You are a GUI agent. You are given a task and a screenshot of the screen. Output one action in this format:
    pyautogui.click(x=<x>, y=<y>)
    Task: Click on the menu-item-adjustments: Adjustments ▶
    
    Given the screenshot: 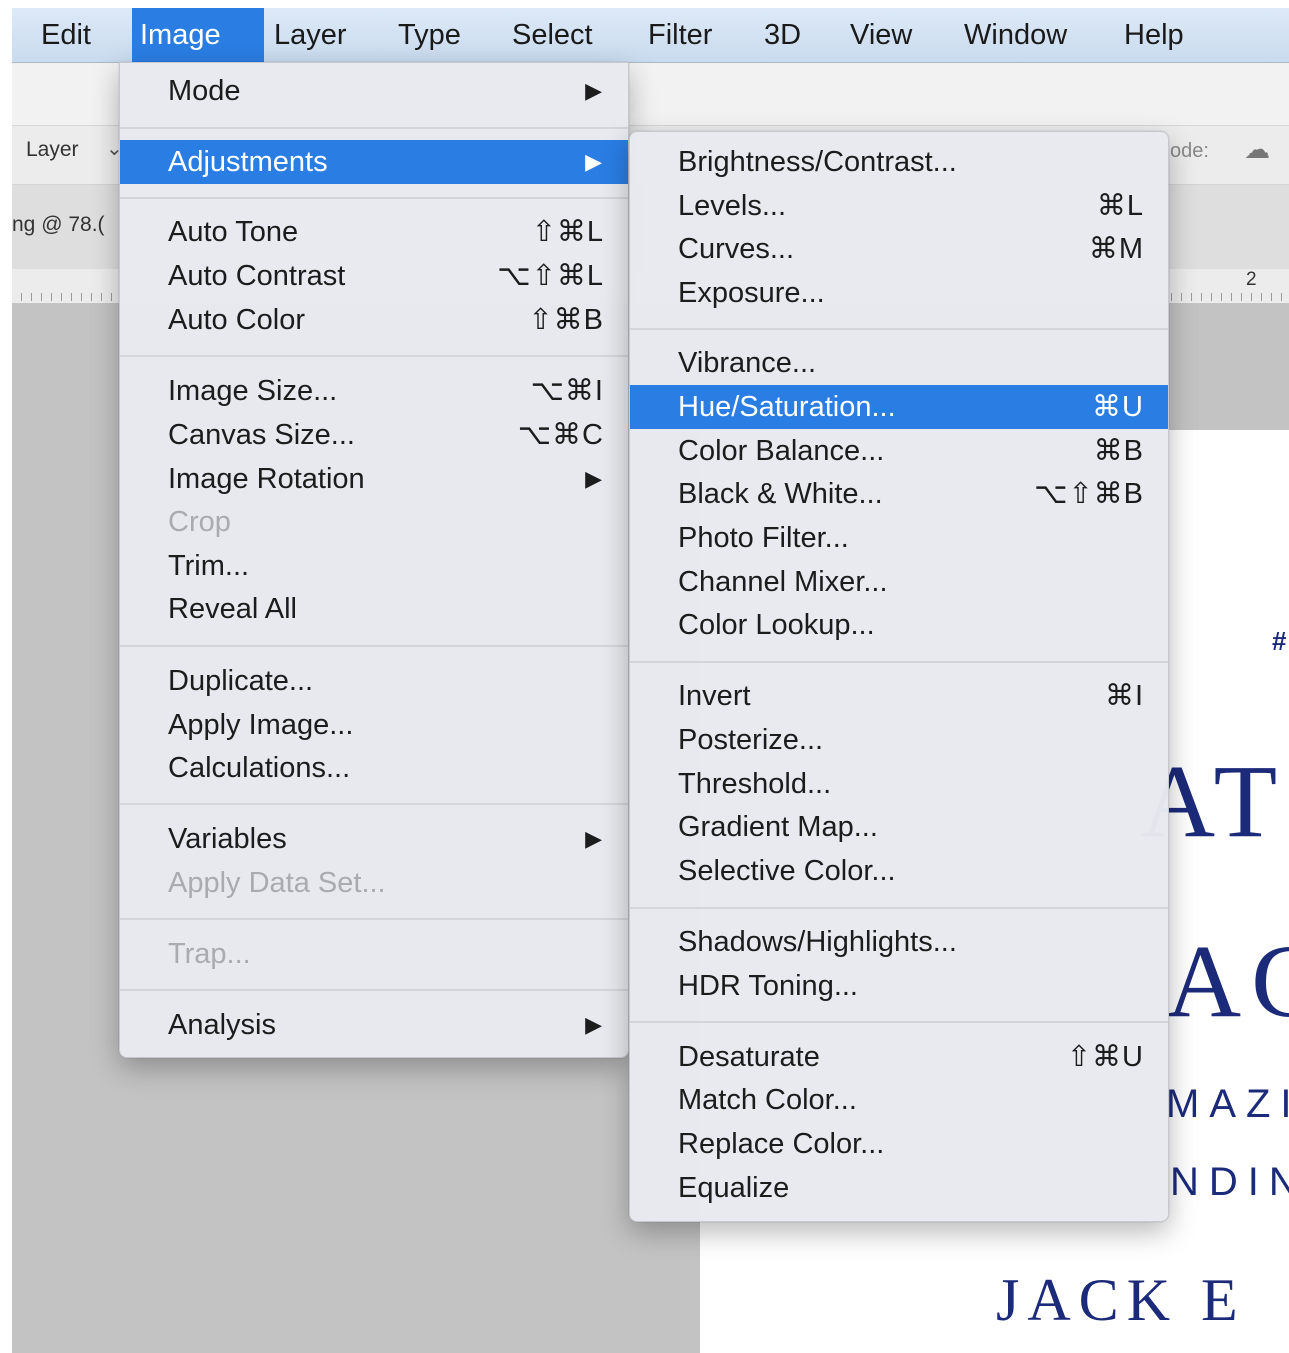 What is the action you would take?
    pyautogui.click(x=374, y=162)
    